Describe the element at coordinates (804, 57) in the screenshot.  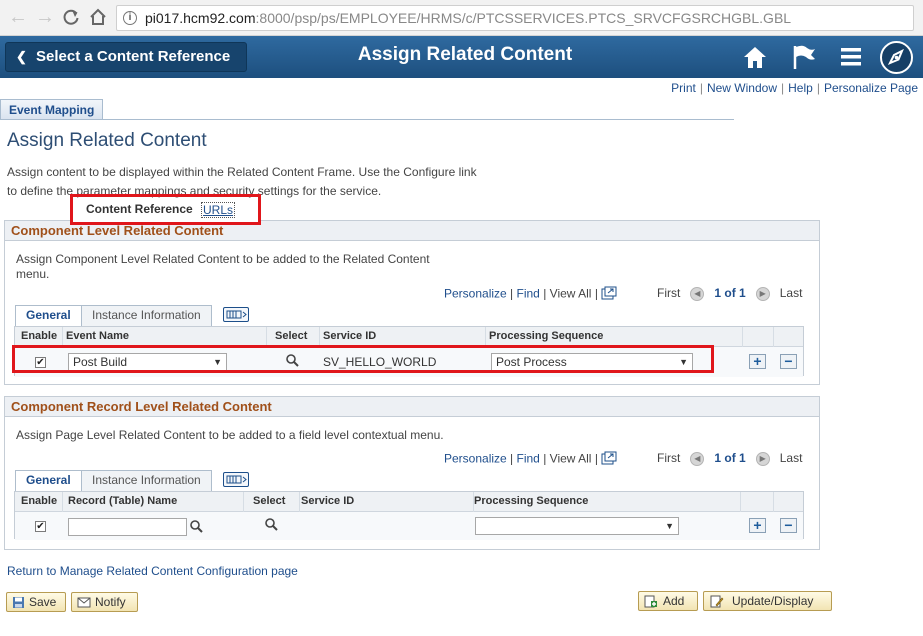
I see `flag-icon` at that location.